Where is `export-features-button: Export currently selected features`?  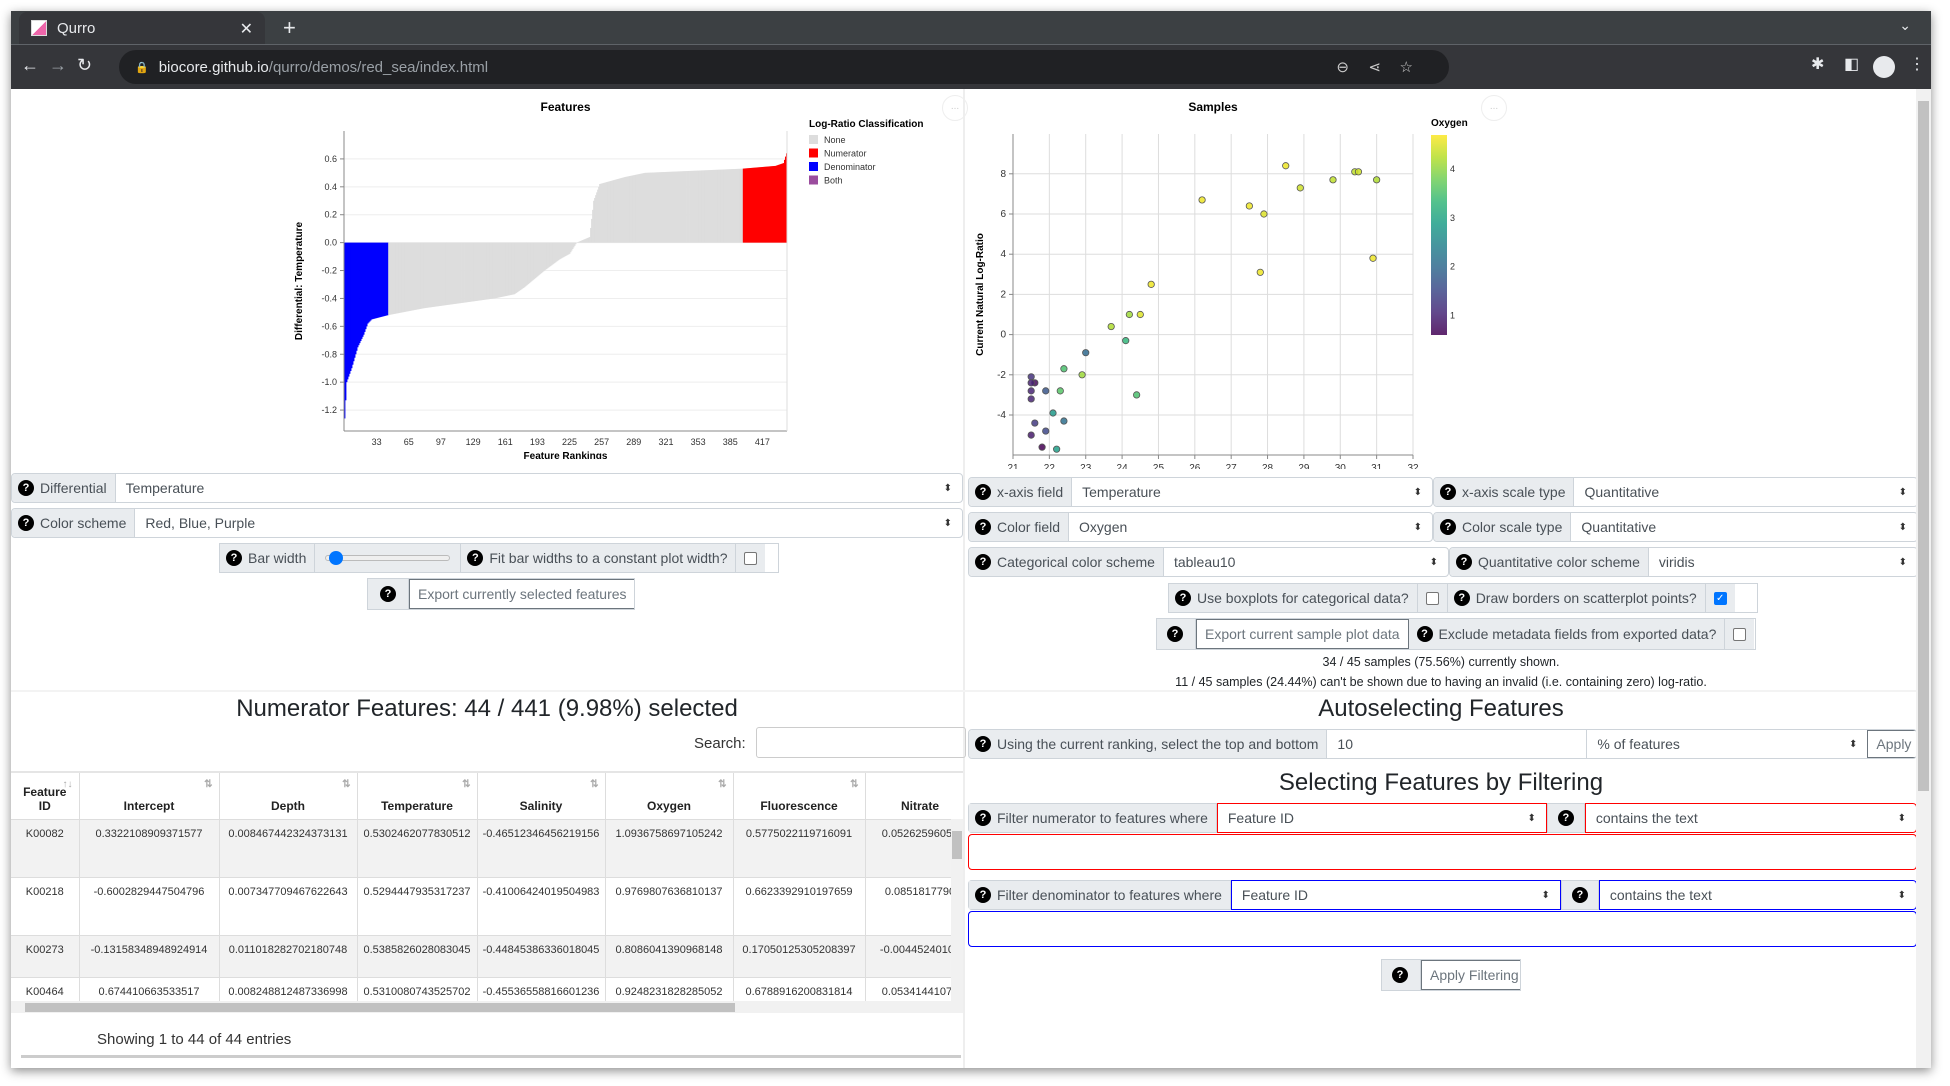 export-features-button: Export currently selected features is located at coordinates (521, 594).